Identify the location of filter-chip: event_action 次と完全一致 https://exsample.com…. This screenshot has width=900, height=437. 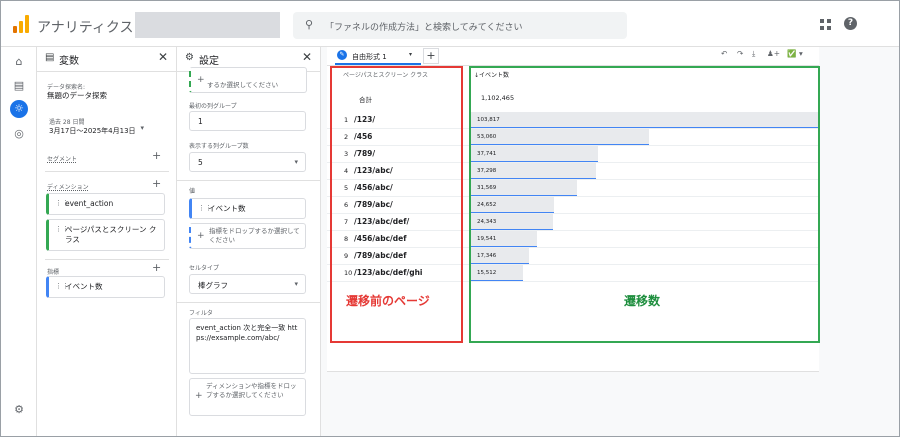
(247, 346).